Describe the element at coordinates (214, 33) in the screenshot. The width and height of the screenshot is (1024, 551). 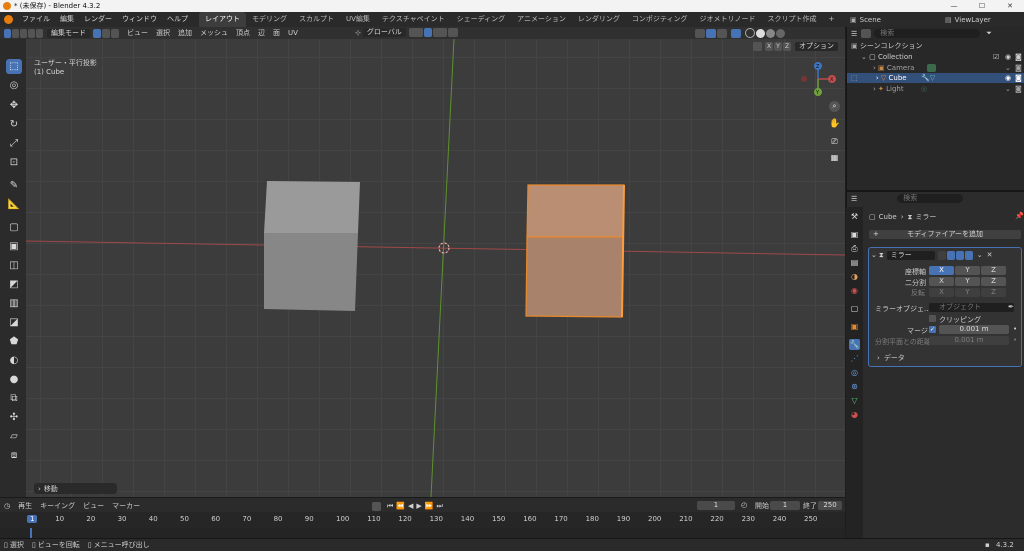
I see `menu-mesh: メッシュ` at that location.